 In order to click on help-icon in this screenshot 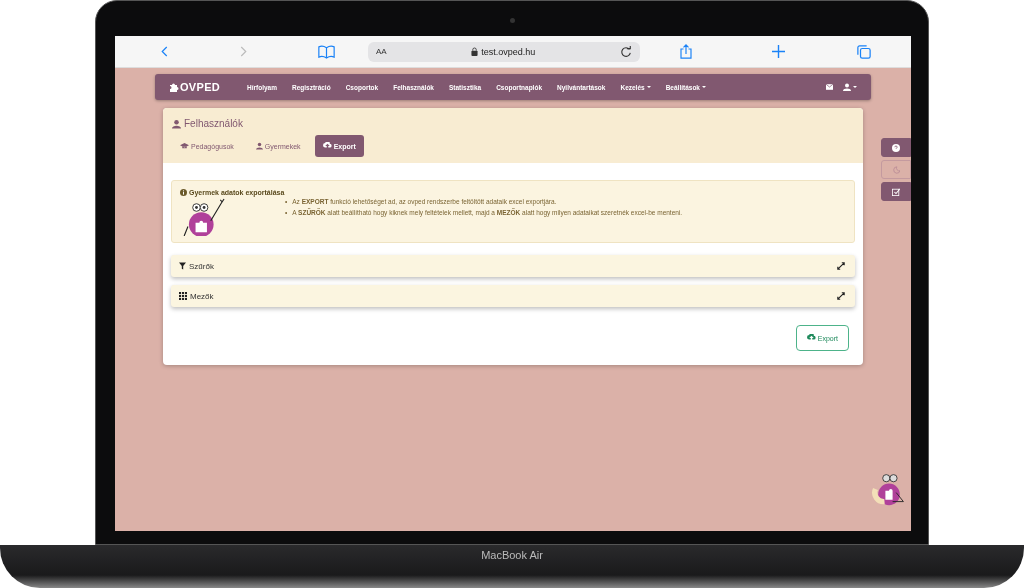, I will do `click(896, 147)`.